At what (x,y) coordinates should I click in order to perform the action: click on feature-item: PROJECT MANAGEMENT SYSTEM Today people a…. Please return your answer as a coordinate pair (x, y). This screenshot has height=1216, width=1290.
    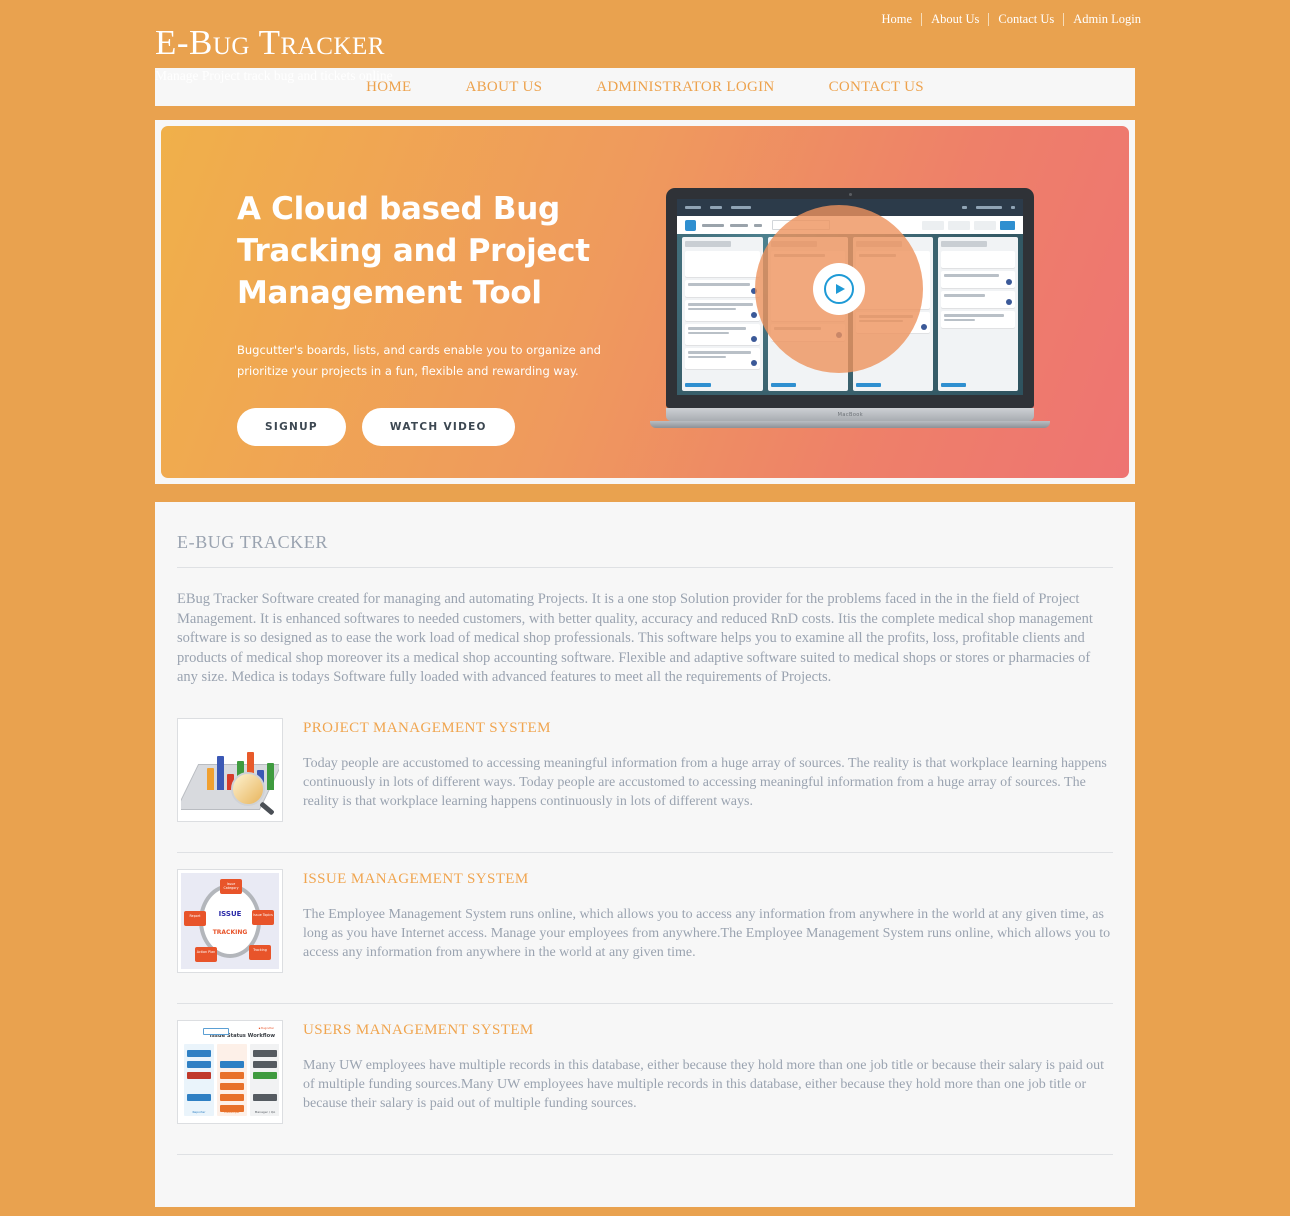
    Looking at the image, I should click on (645, 778).